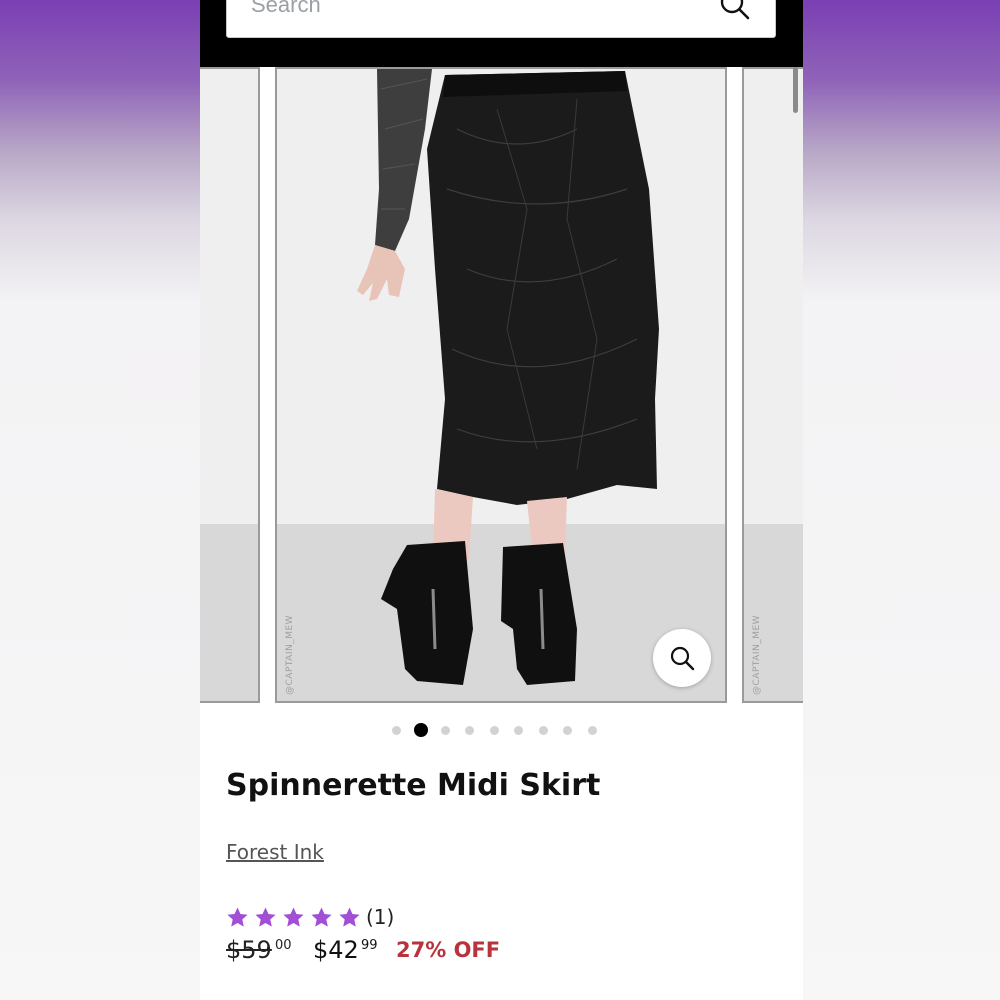 The image size is (1000, 1000). What do you see at coordinates (735, 10) in the screenshot?
I see `search-icon` at bounding box center [735, 10].